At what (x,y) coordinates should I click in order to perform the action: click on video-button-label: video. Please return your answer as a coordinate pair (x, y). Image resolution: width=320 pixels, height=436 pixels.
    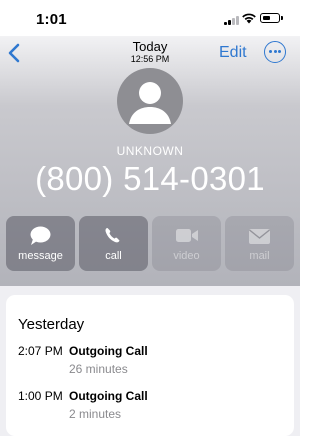
    Looking at the image, I should click on (186, 256).